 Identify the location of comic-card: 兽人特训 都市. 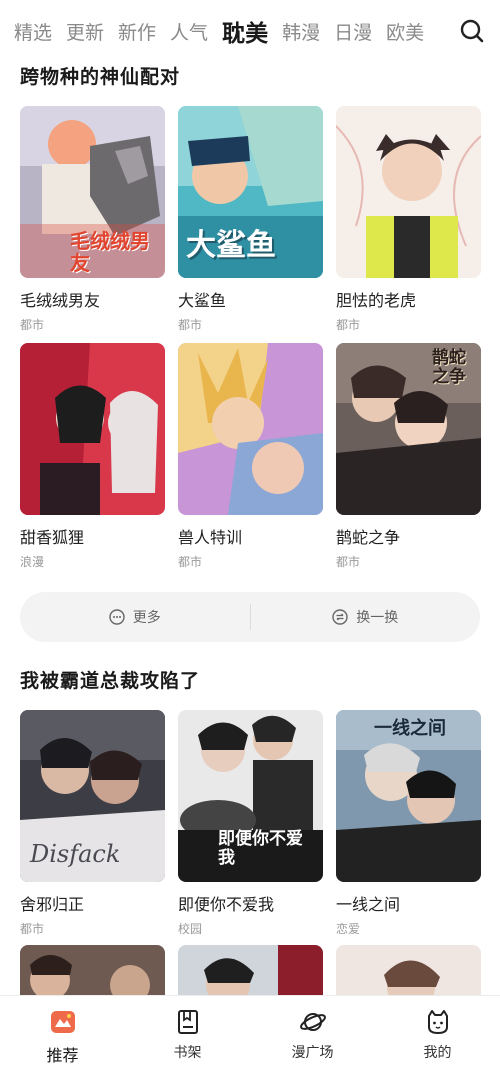
(250, 461).